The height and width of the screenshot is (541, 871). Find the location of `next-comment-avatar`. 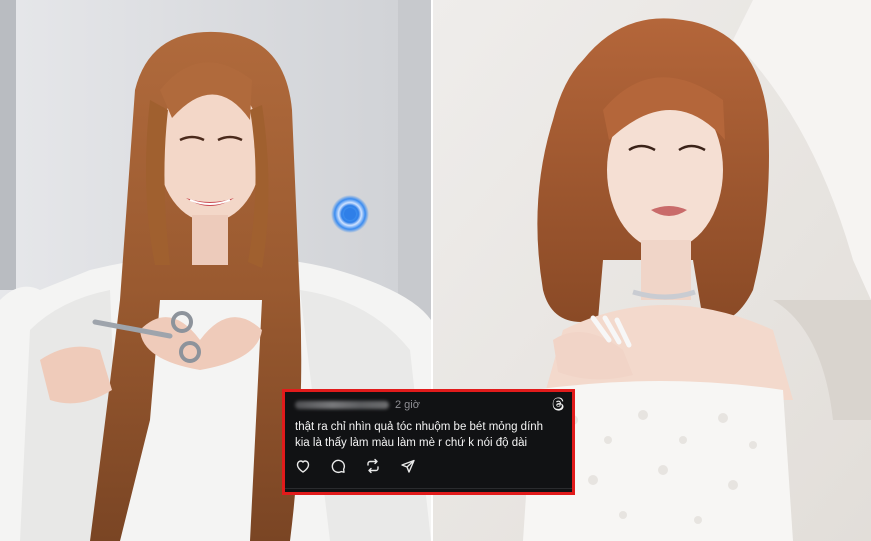

next-comment-avatar is located at coordinates (561, 493).